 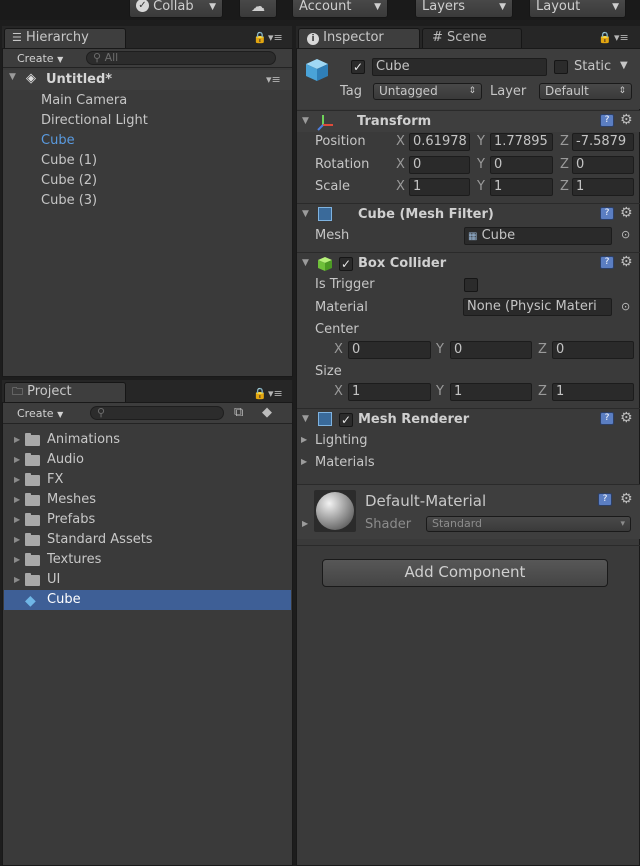 What do you see at coordinates (69, 181) in the screenshot?
I see `hierarchy-item-cube-2: Cube (2)` at bounding box center [69, 181].